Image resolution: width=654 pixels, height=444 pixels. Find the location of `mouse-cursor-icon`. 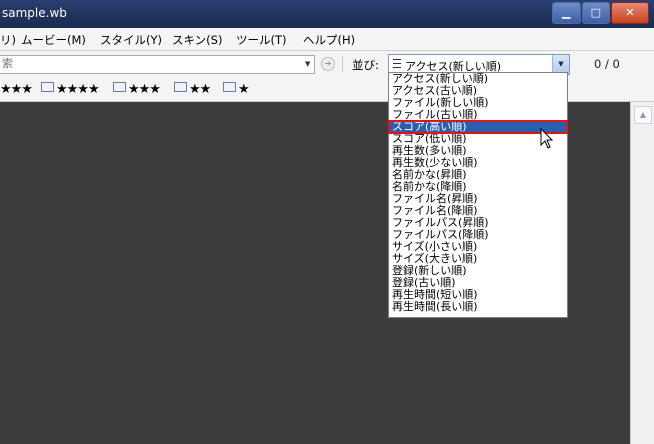

mouse-cursor-icon is located at coordinates (547, 138).